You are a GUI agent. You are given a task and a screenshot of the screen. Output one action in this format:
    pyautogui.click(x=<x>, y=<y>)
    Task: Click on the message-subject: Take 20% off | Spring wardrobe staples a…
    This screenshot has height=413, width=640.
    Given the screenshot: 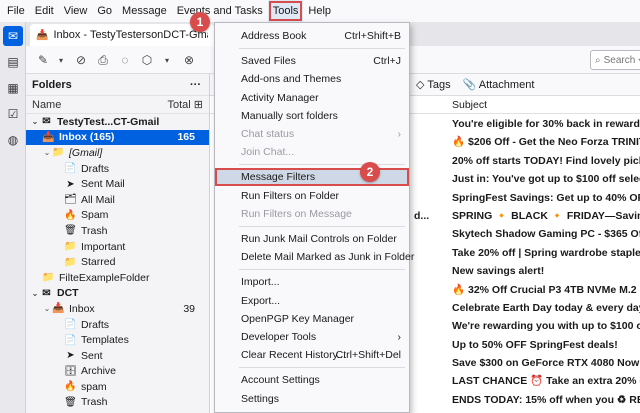 What is the action you would take?
    pyautogui.click(x=546, y=253)
    